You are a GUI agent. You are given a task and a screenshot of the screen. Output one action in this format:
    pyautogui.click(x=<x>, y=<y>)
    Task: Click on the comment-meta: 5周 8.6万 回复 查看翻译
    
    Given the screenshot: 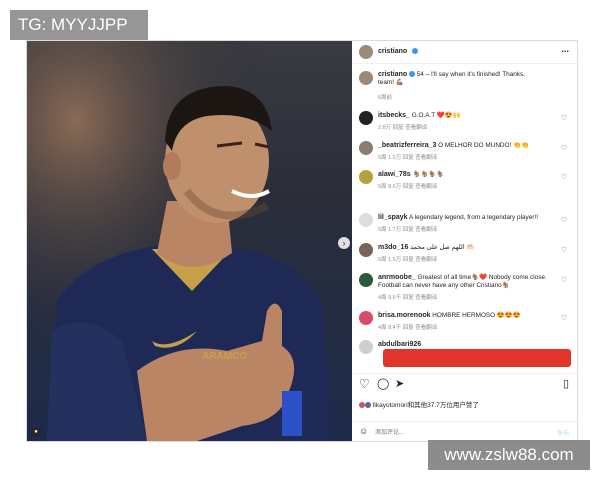 What is the action you would take?
    pyautogui.click(x=408, y=187)
    